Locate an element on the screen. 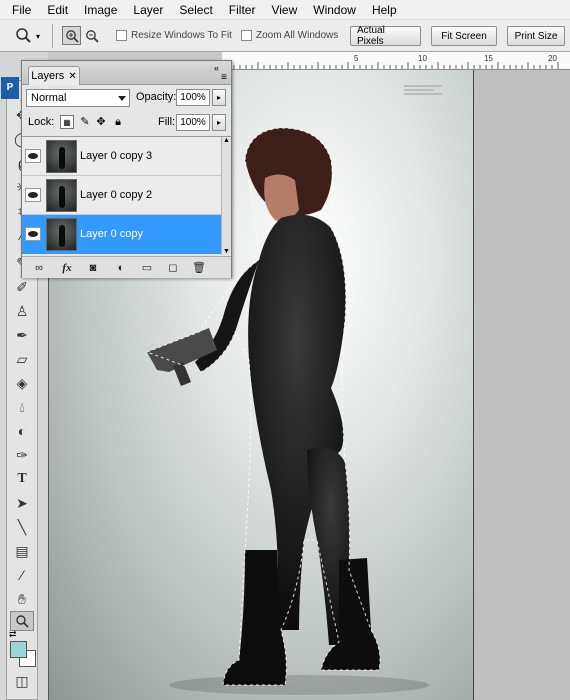 The image size is (570, 700). fill-label: Fill: is located at coordinates (167, 122).